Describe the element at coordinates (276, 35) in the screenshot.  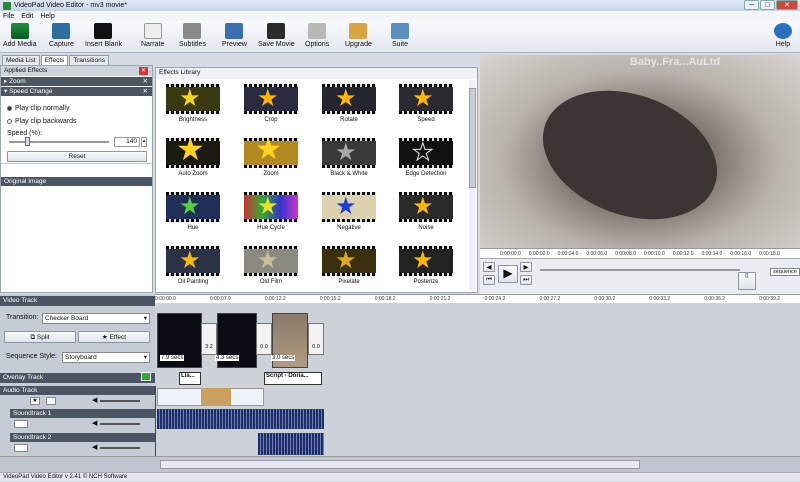
I see `save-movie-button: Save Movie` at that location.